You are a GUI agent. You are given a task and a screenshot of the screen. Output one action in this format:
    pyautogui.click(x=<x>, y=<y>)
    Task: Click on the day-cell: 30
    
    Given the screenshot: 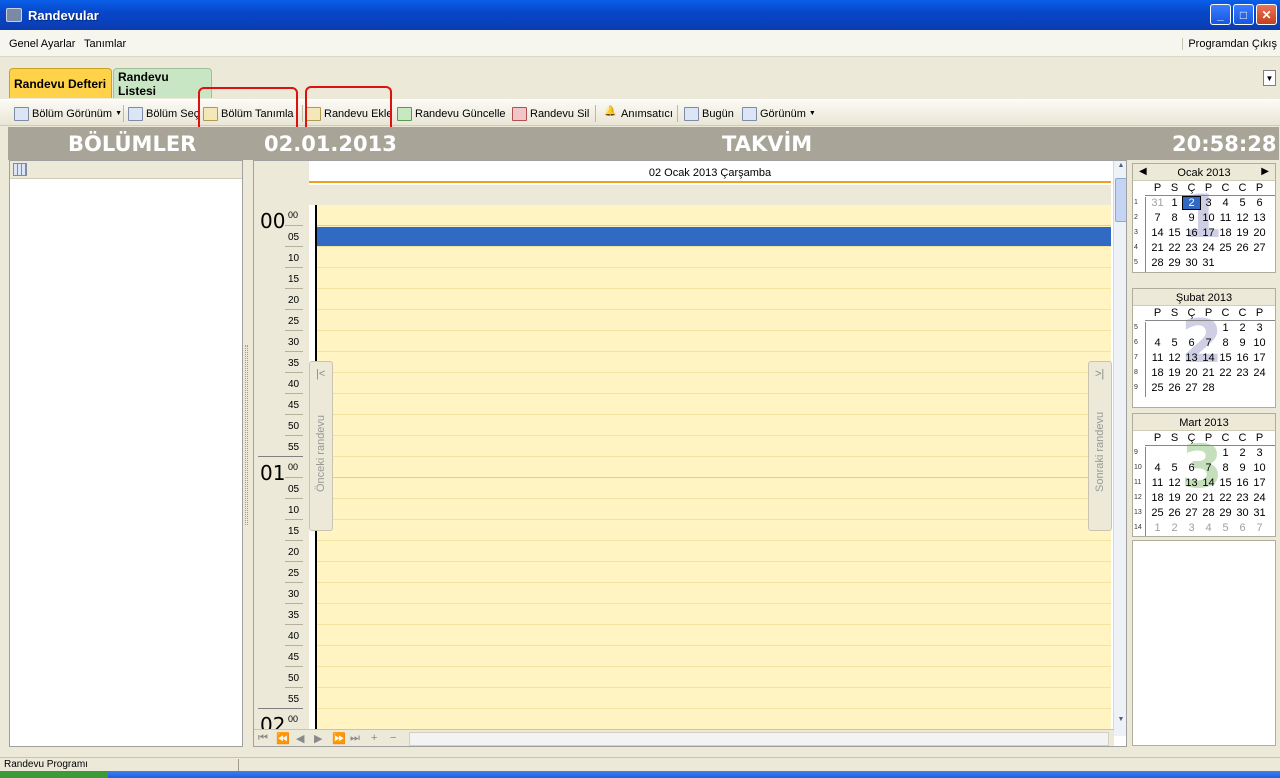 What is the action you would take?
    pyautogui.click(x=1242, y=513)
    